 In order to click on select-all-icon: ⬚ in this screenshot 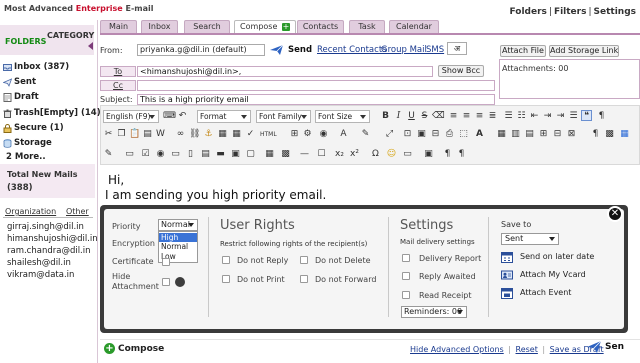, I will do `click(463, 134)`.